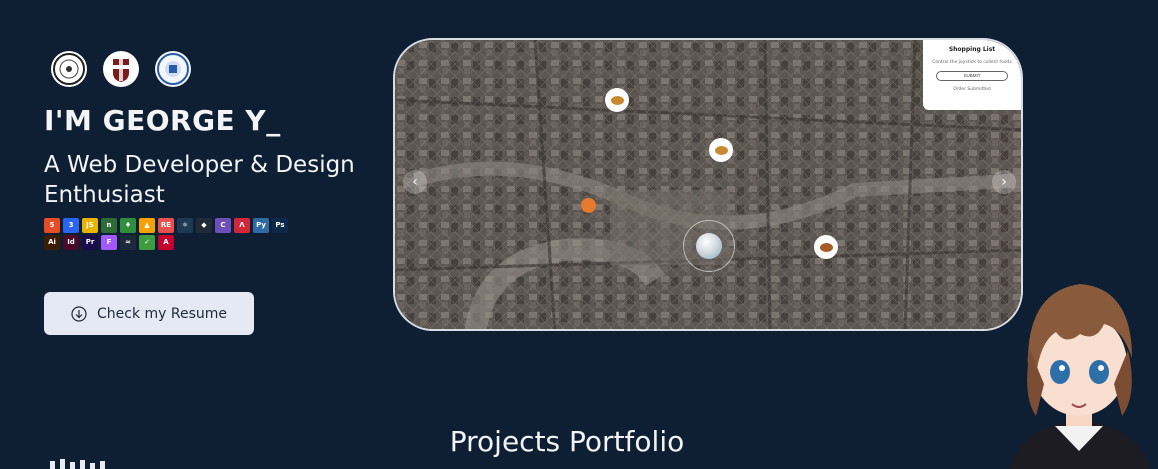  Describe the element at coordinates (71, 225) in the screenshot. I see `css3-icon: 3` at that location.